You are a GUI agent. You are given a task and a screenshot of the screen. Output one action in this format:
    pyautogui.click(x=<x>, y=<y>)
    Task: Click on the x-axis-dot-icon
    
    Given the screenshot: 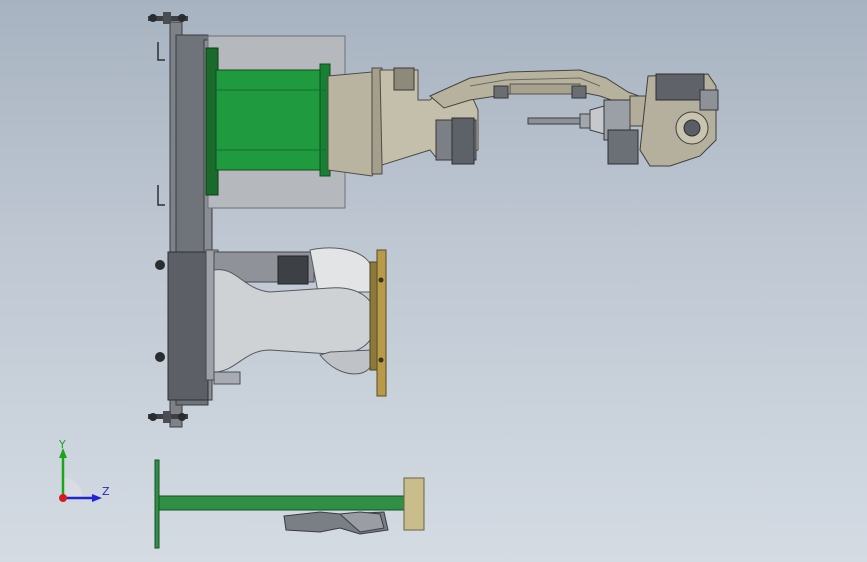 What is the action you would take?
    pyautogui.click(x=63, y=498)
    